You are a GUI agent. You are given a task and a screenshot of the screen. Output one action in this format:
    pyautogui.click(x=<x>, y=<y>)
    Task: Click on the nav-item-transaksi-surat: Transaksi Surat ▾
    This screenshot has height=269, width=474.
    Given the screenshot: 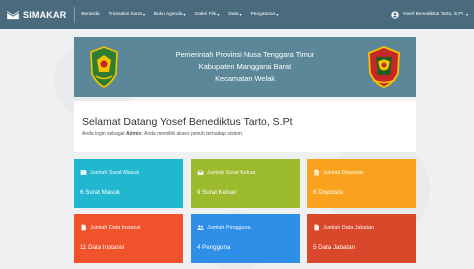 What is the action you would take?
    pyautogui.click(x=127, y=14)
    